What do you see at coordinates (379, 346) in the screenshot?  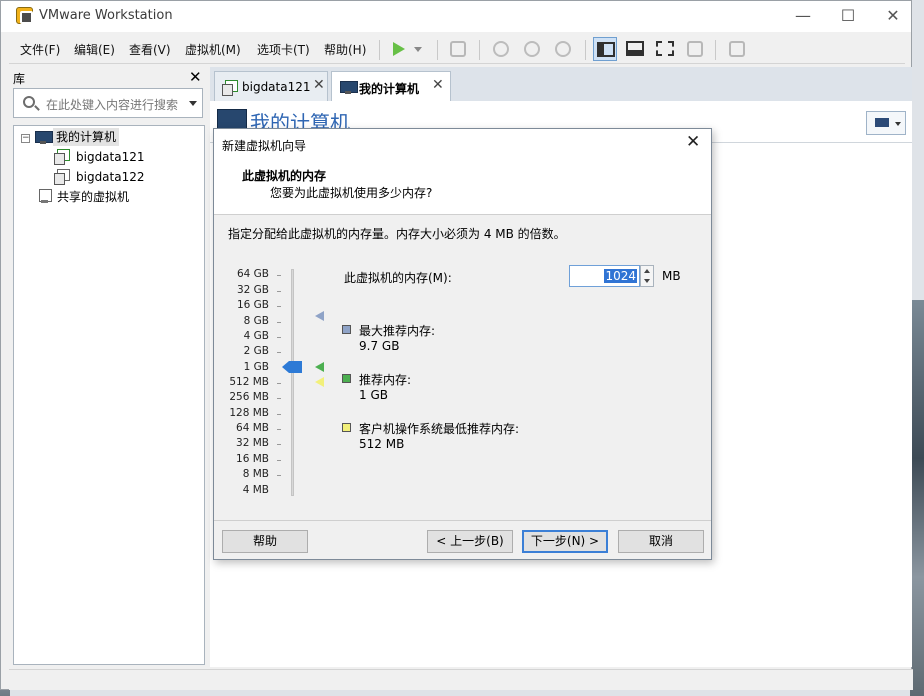 I see `legend-max-value: 9.7 GB` at bounding box center [379, 346].